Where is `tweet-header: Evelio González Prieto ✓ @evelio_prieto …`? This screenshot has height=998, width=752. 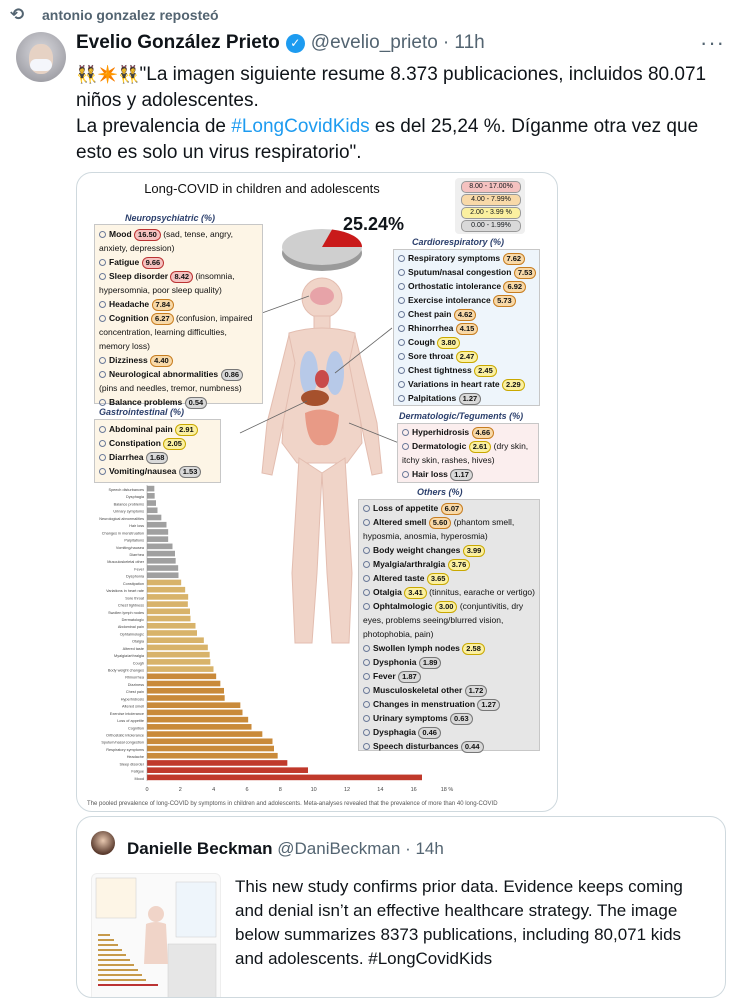 tweet-header: Evelio González Prieto ✓ @evelio_prieto … is located at coordinates (280, 43).